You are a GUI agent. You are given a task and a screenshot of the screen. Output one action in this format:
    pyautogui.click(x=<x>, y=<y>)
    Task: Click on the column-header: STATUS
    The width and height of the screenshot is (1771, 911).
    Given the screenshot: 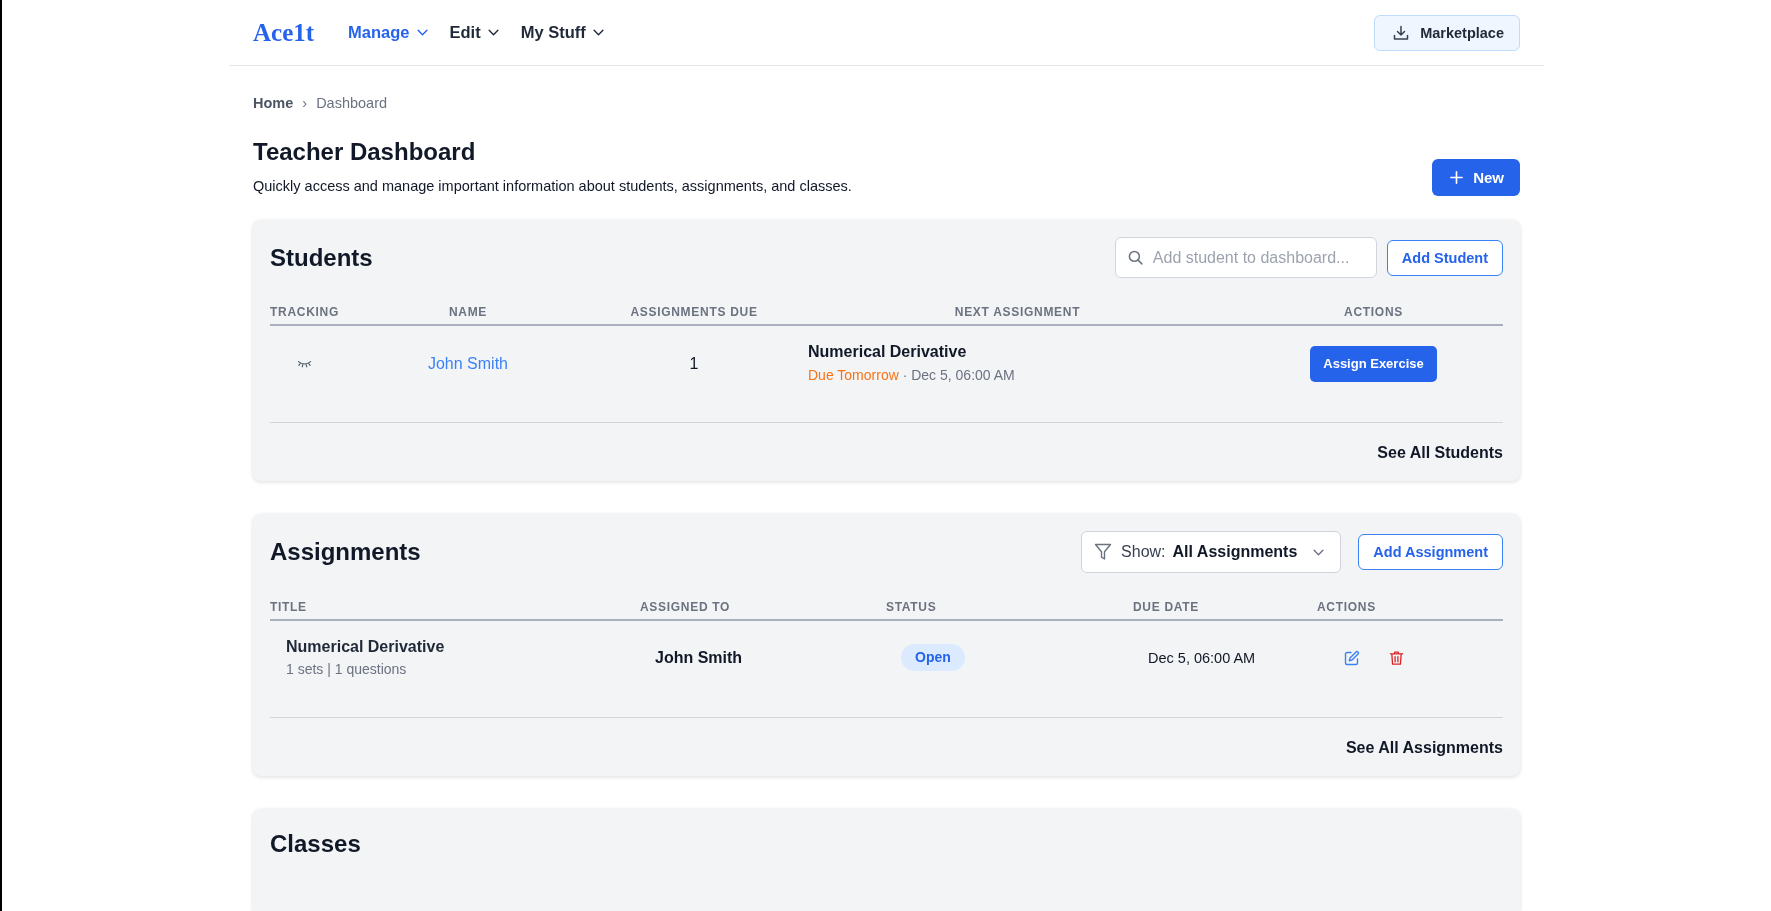 What is the action you would take?
    pyautogui.click(x=912, y=608)
    